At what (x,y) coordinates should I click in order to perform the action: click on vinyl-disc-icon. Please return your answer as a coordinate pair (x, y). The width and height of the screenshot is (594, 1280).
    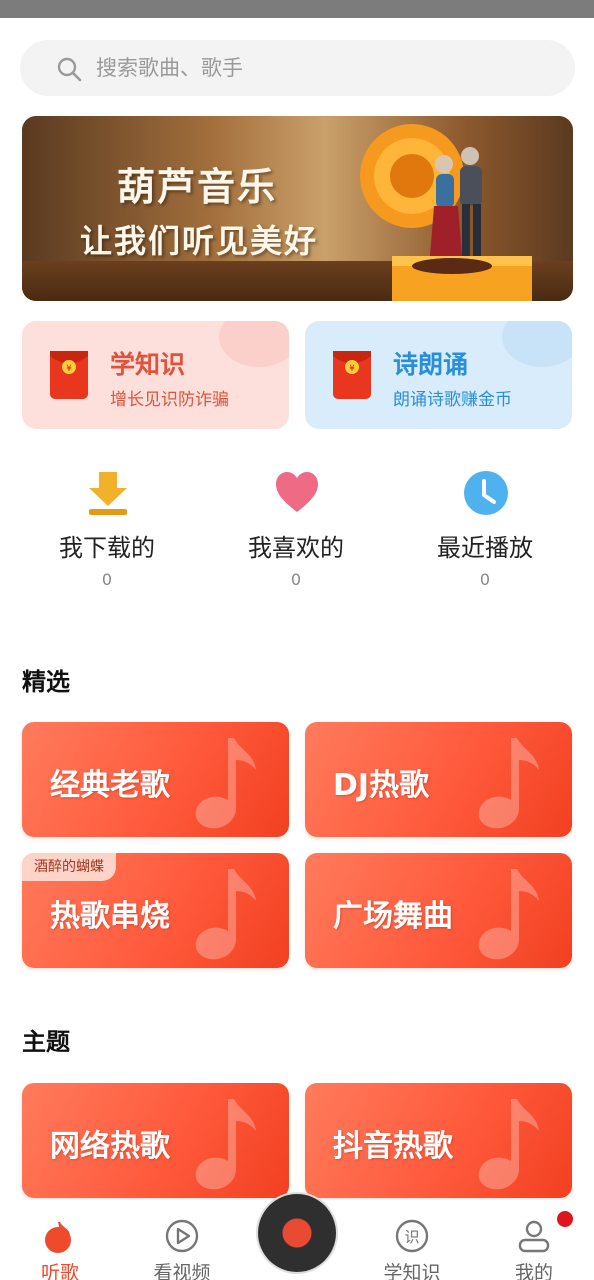
    Looking at the image, I should click on (297, 1233).